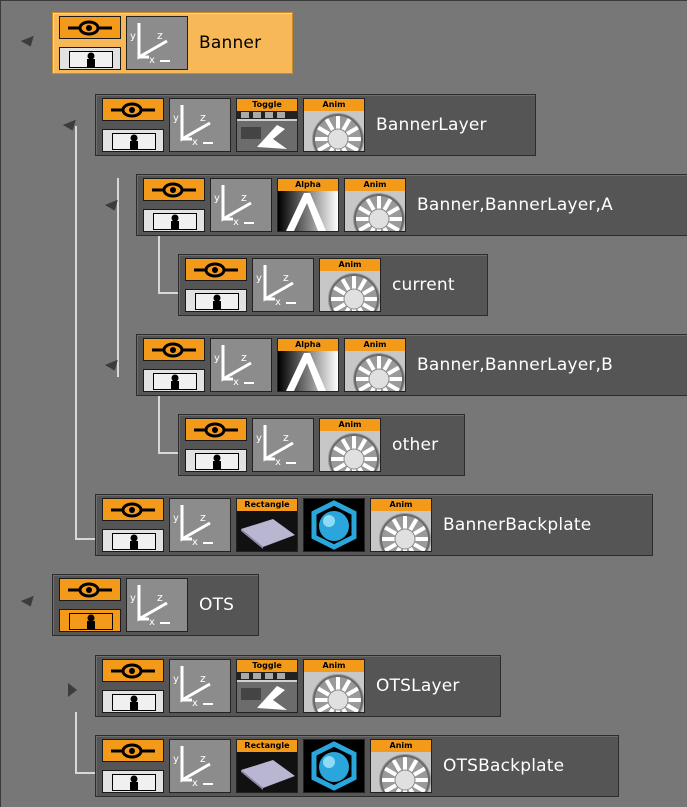  What do you see at coordinates (418, 686) in the screenshot?
I see `node-label: OTSLayer` at bounding box center [418, 686].